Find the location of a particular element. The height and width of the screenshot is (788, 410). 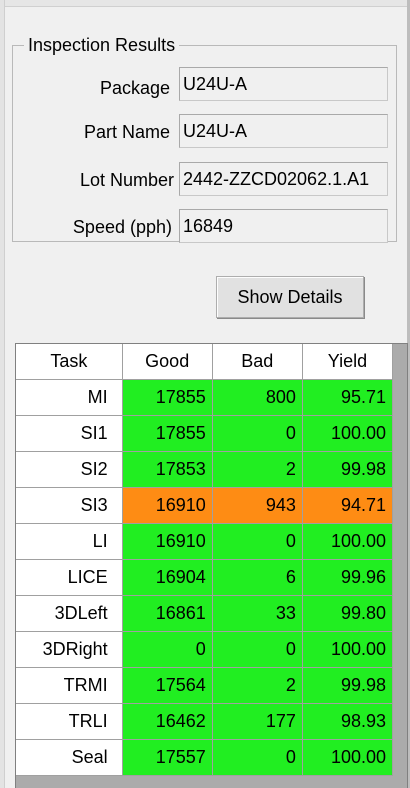

table-row: TRLI 16462 177 98.93 is located at coordinates (205, 721).